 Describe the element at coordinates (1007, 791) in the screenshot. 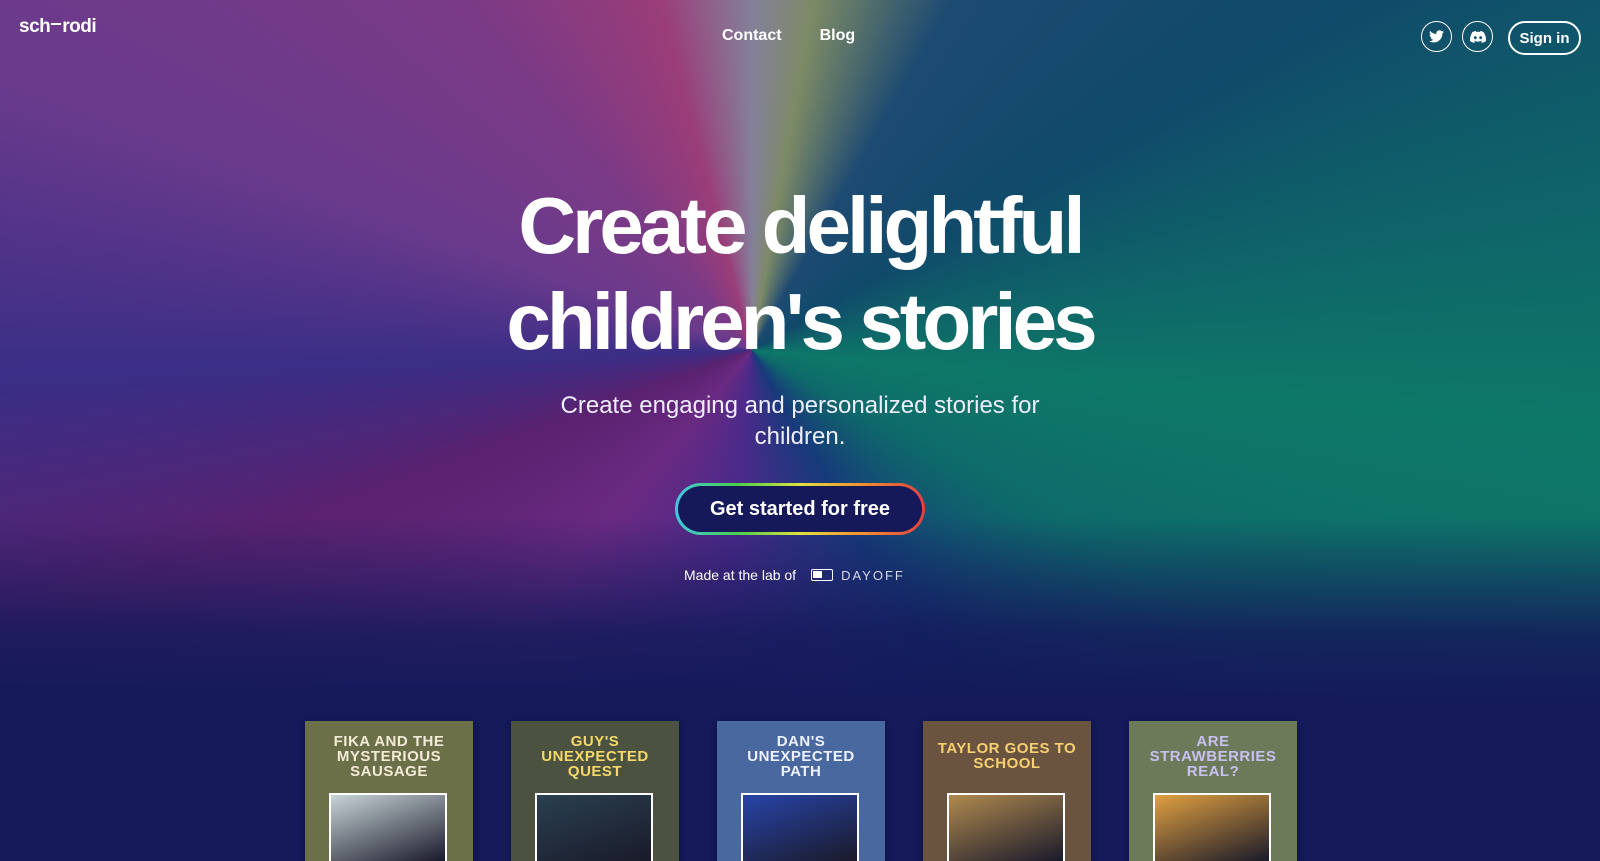

I see `book-card: TAYLOR GOES TO SCHOOL` at that location.